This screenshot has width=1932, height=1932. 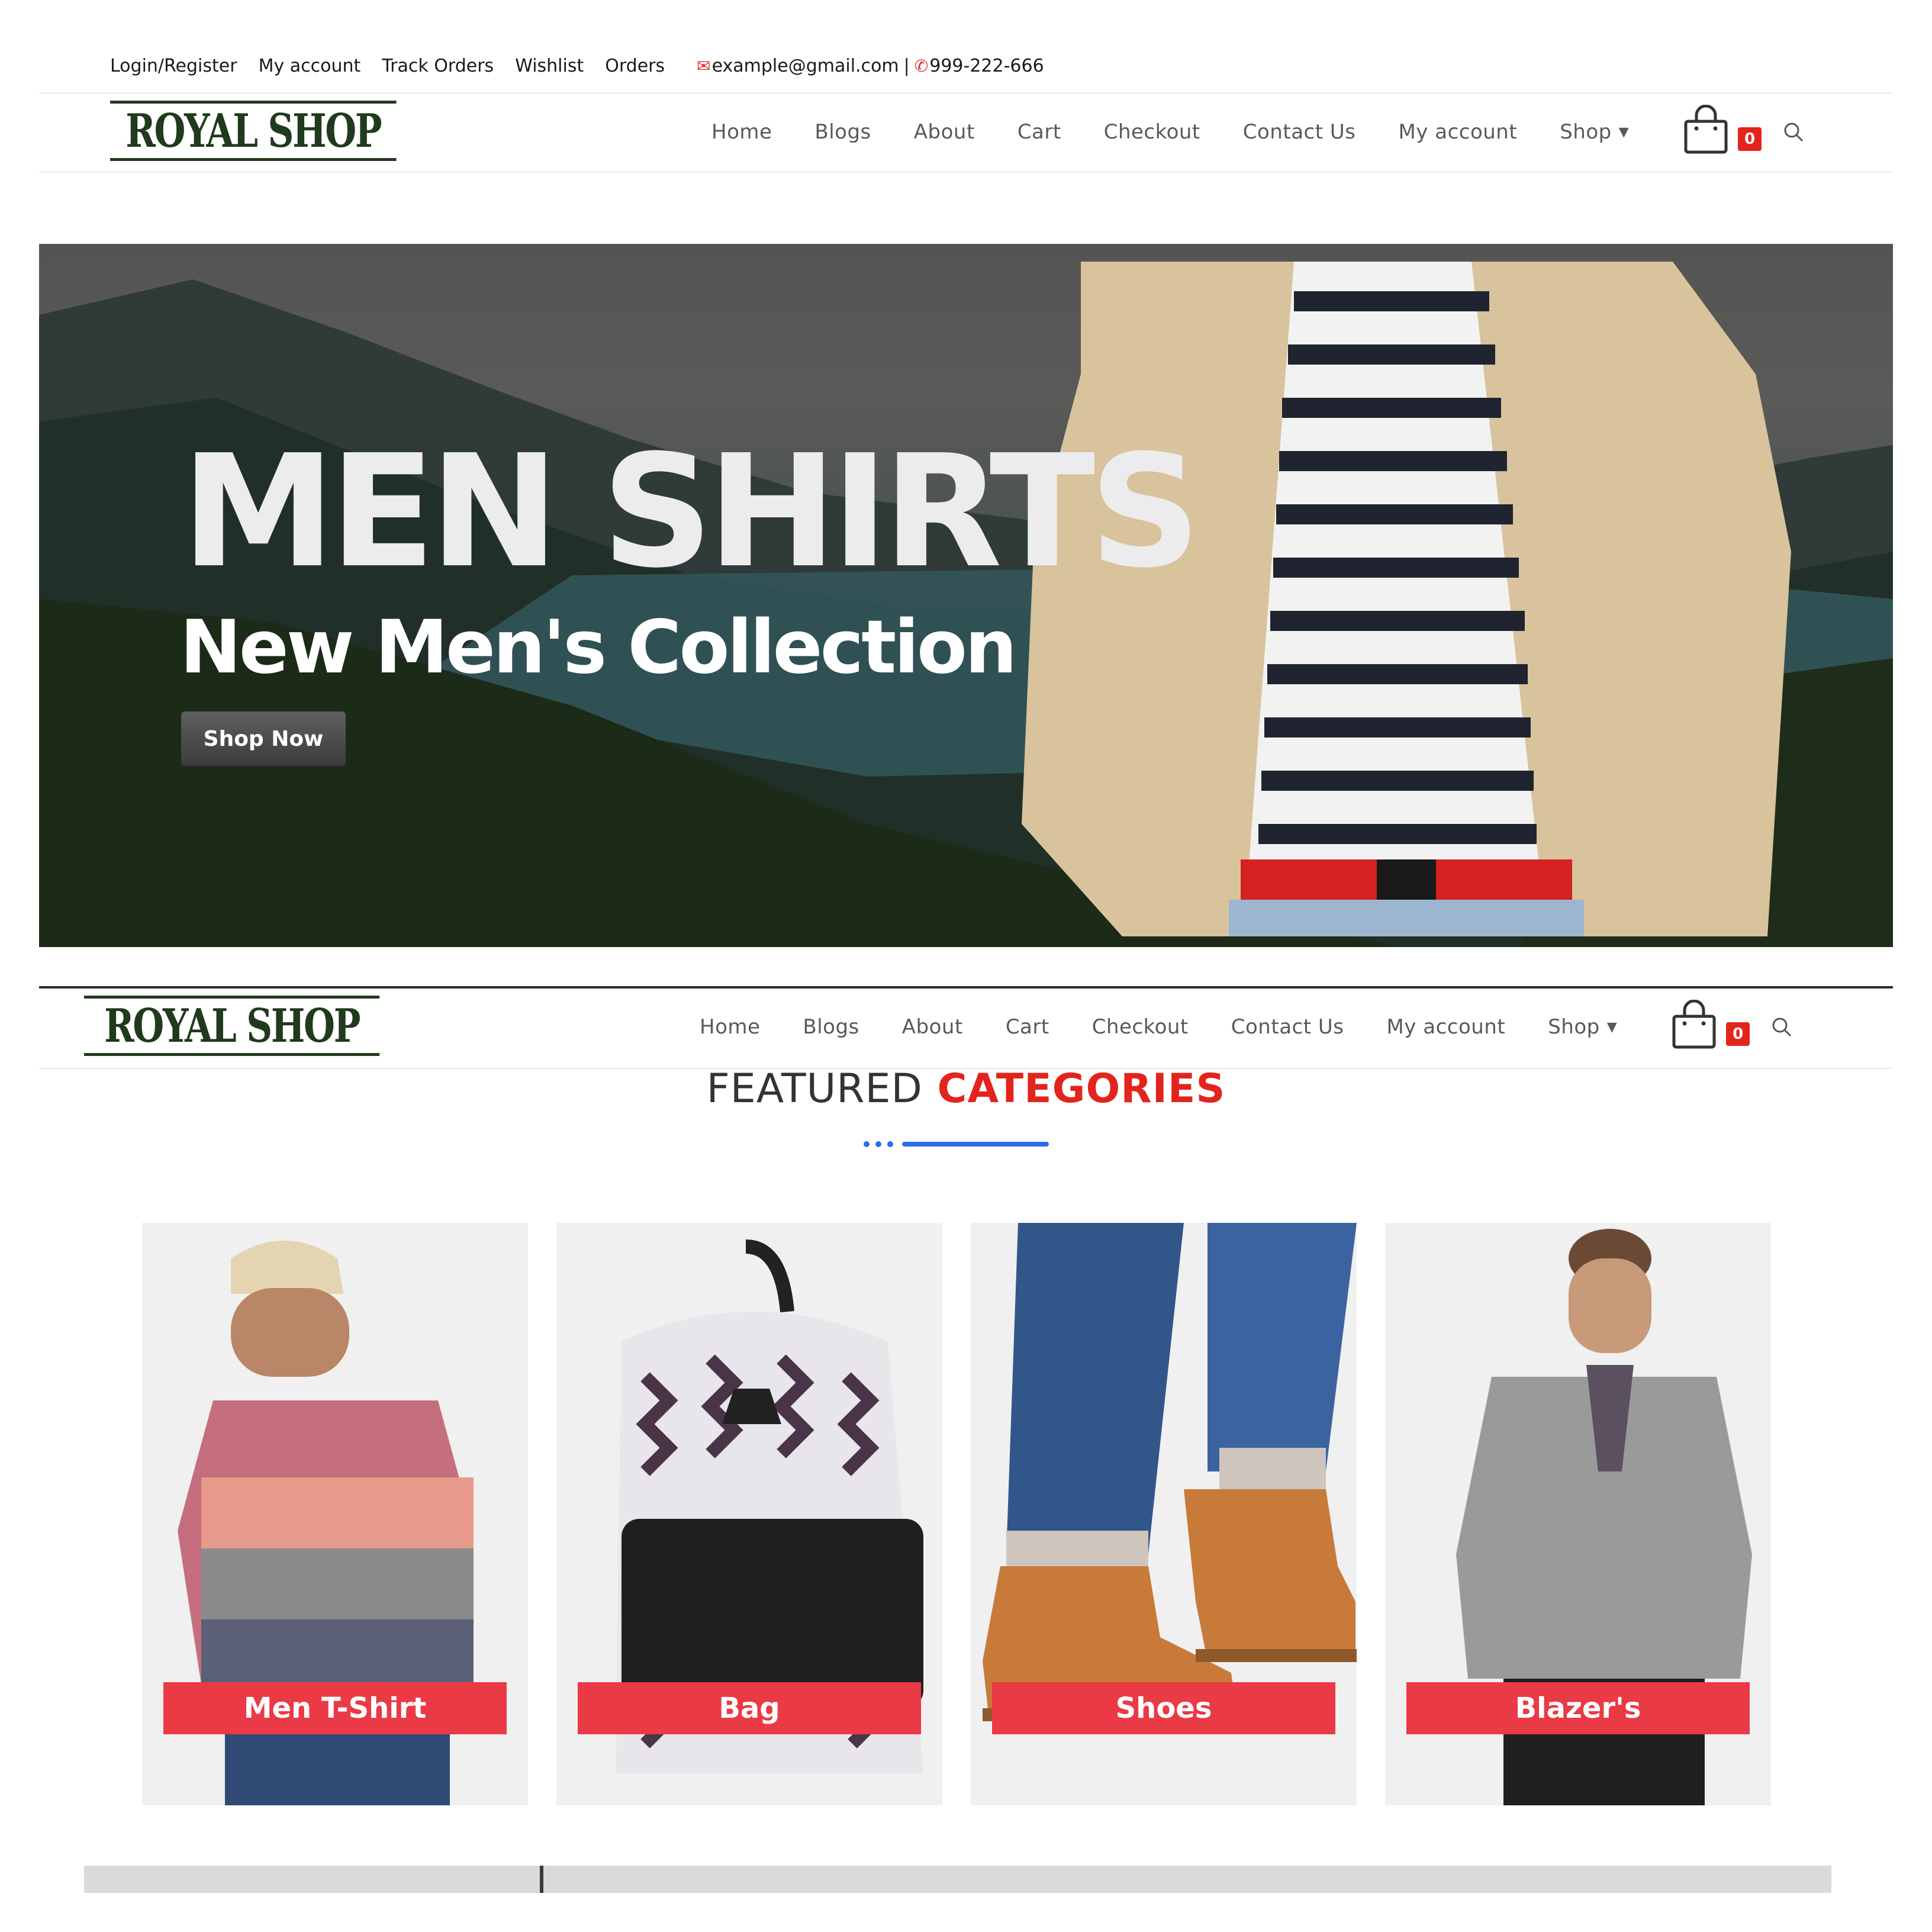 I want to click on my-account-link: My account, so click(x=310, y=66).